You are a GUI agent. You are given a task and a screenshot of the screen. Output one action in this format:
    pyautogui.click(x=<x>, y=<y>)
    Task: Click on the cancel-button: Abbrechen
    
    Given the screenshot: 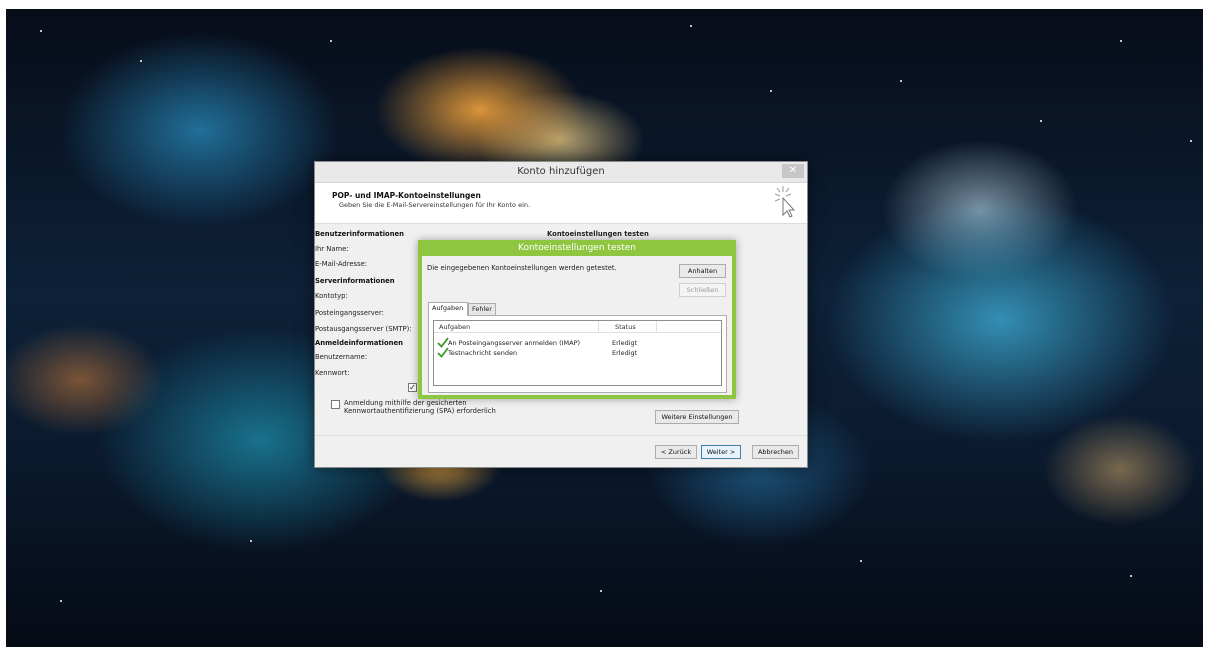 What is the action you would take?
    pyautogui.click(x=775, y=452)
    